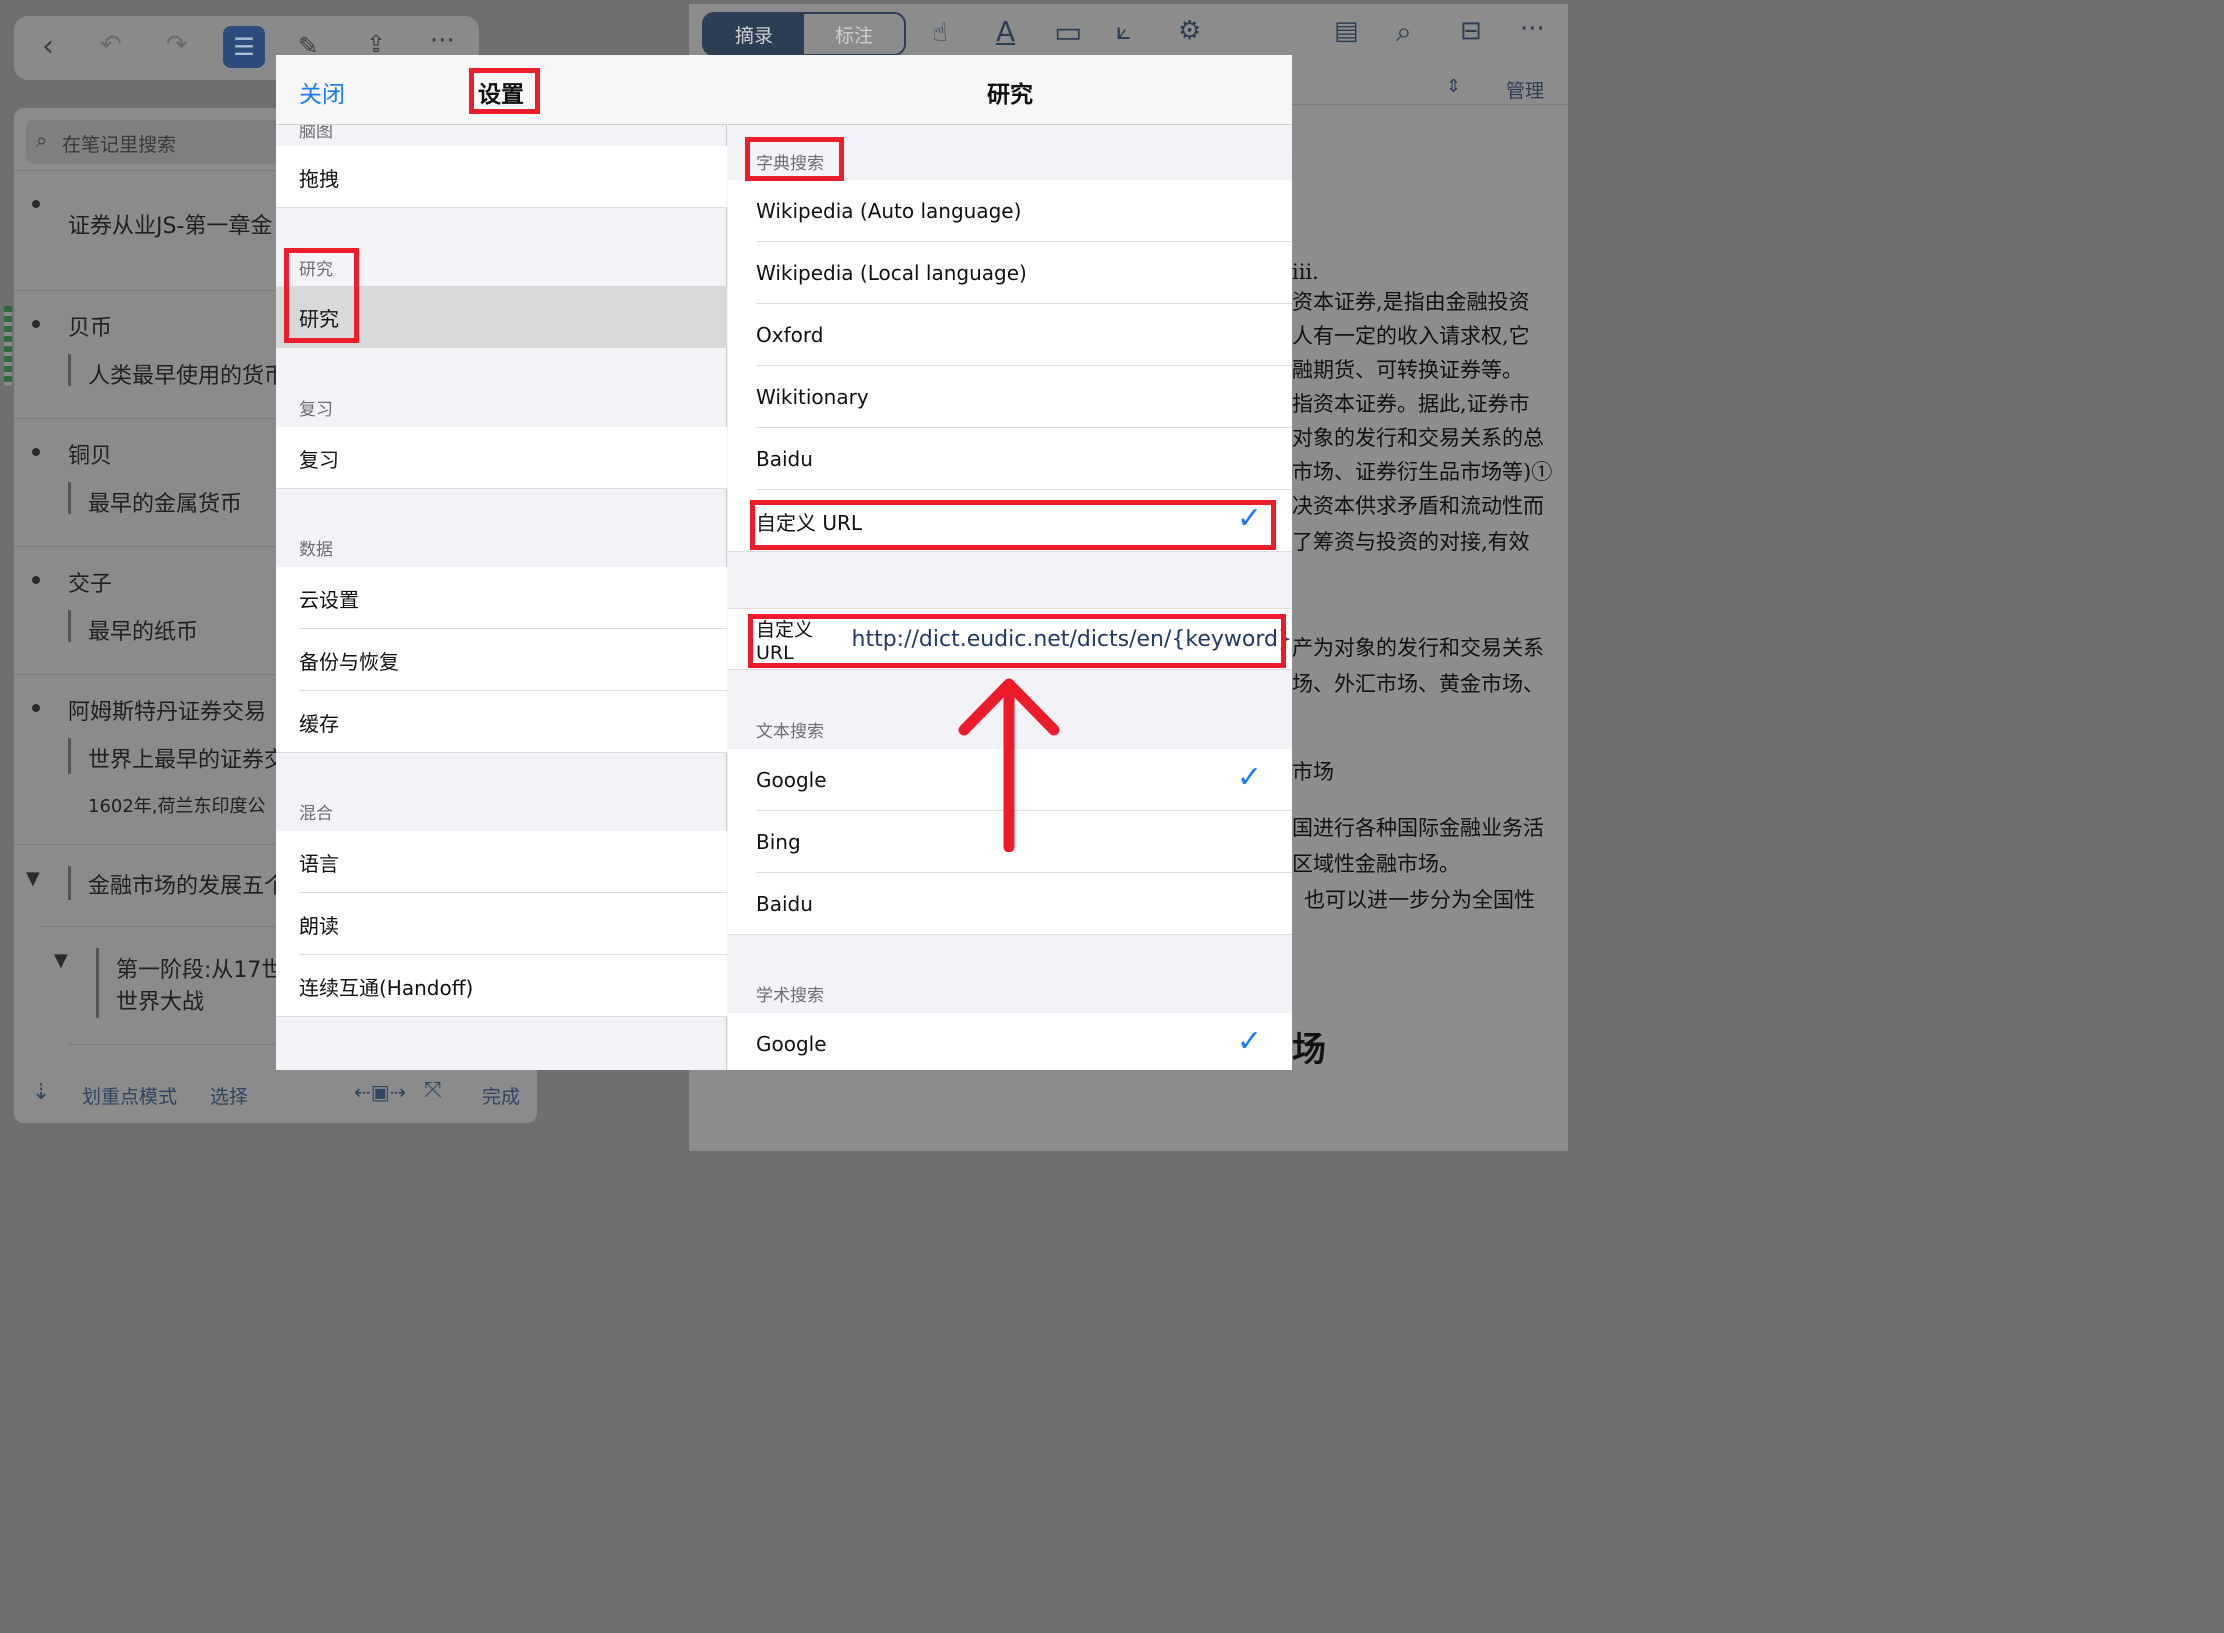 The image size is (2224, 1633). What do you see at coordinates (177, 45) in the screenshot?
I see `redo-icon: ↷` at bounding box center [177, 45].